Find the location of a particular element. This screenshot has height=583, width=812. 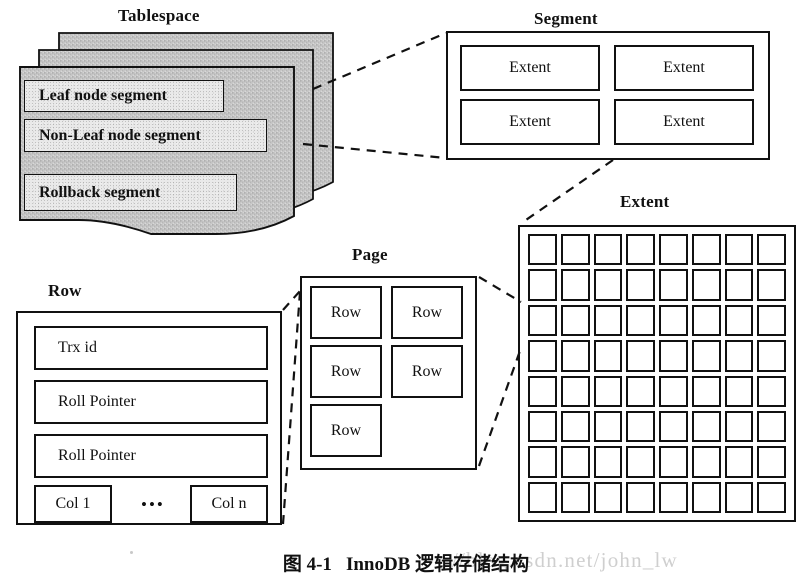

figure-caption: 图 4-1 InnoDB 逻辑存储结构 is located at coordinates (406, 562).